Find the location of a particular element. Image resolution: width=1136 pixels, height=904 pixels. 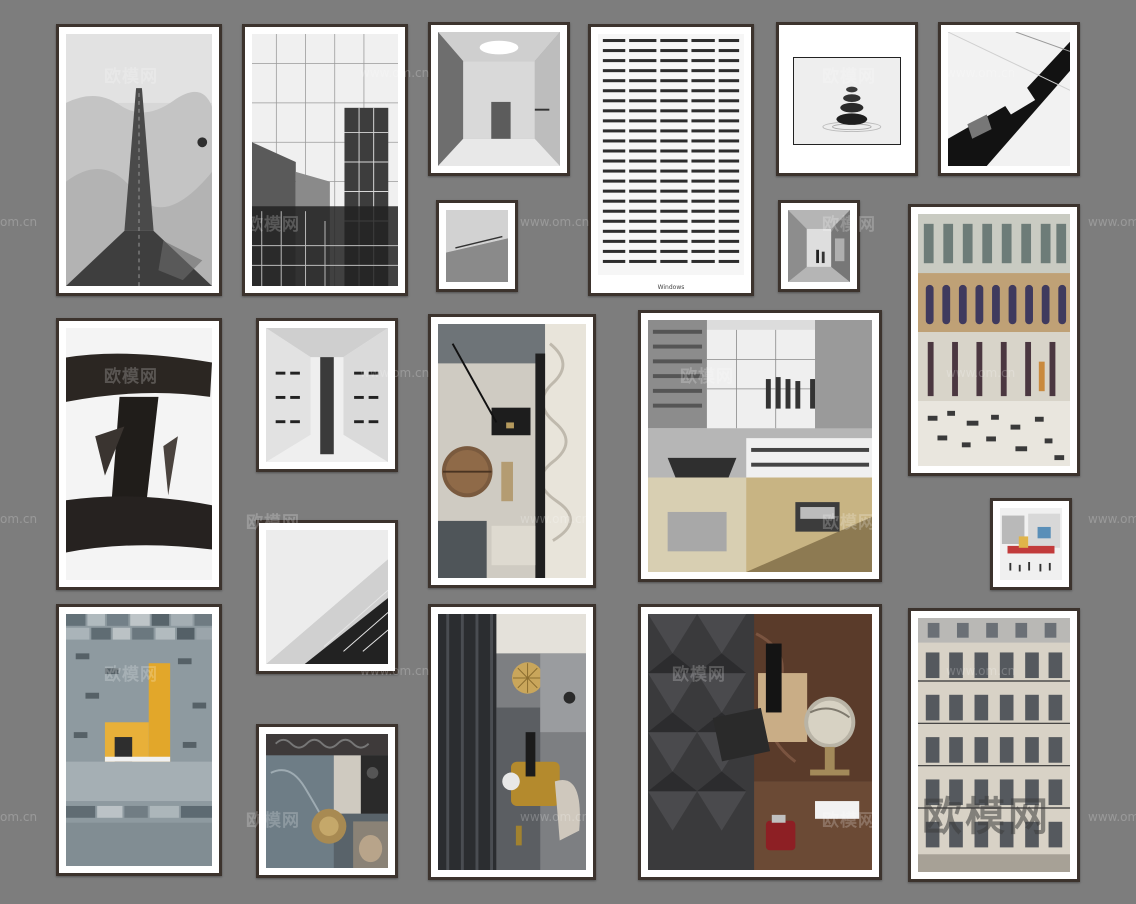

artwork-diagonal-facade is located at coordinates (327, 597).